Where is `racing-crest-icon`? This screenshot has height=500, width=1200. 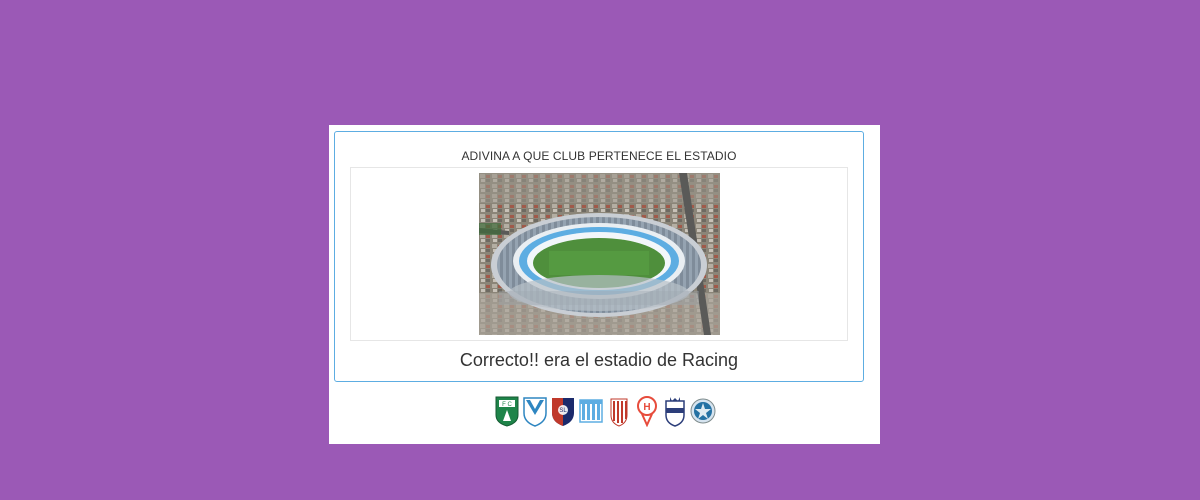
racing-crest-icon is located at coordinates (591, 411).